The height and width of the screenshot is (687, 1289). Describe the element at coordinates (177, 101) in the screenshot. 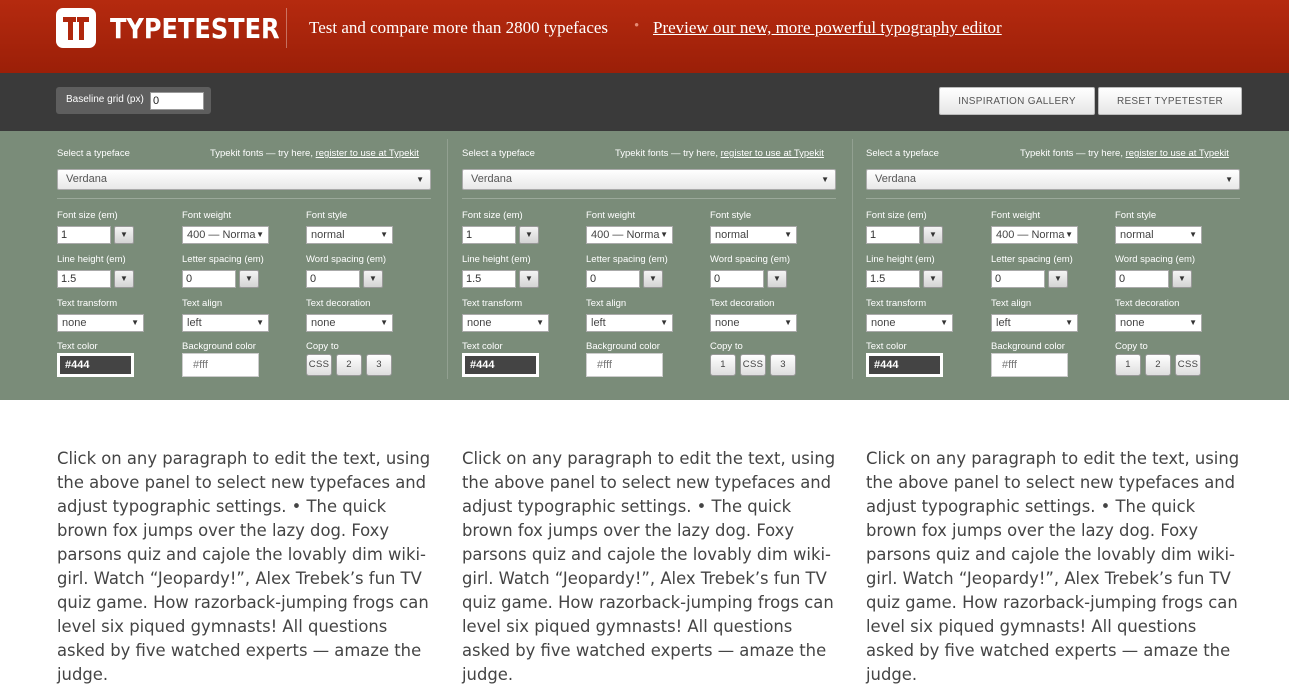

I see `baseline-grid-input` at that location.